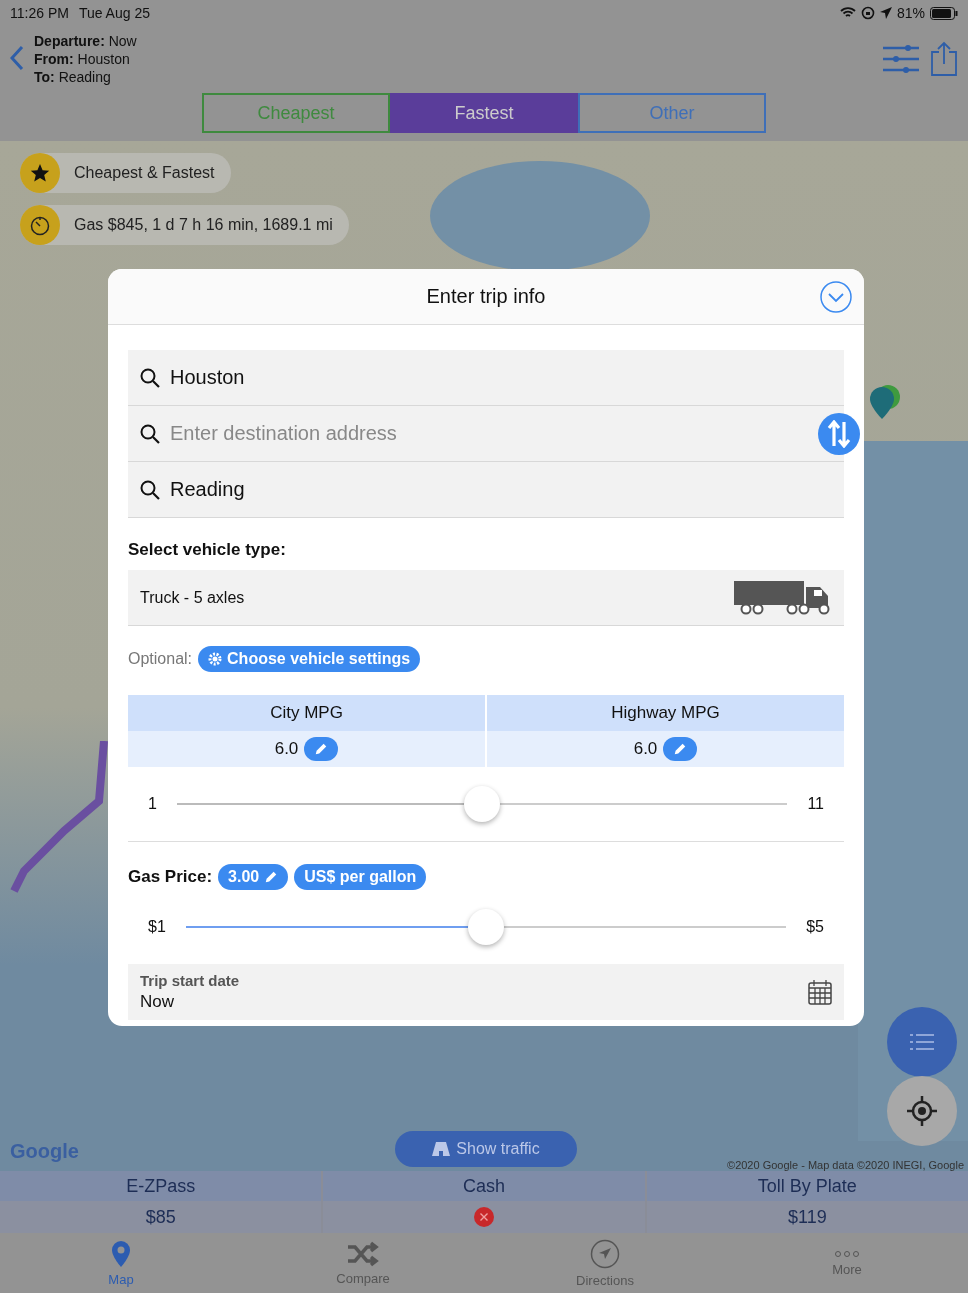 The width and height of the screenshot is (968, 1293). I want to click on swap-arrows-icon, so click(839, 434).